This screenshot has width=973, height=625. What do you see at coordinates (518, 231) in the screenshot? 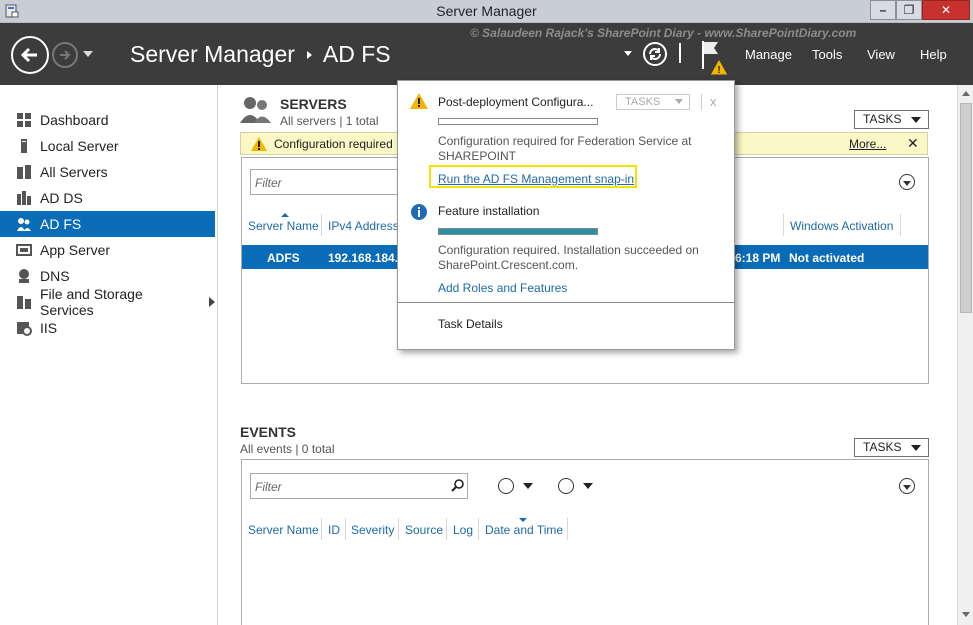
I see `feature-installation-progress` at bounding box center [518, 231].